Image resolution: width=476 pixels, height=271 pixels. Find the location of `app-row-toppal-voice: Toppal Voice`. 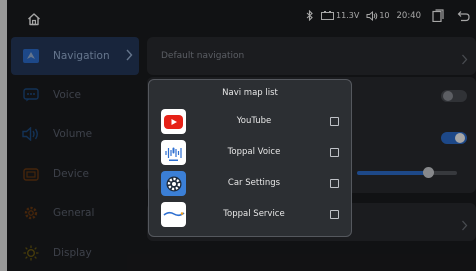

app-row-toppal-voice: Toppal Voice is located at coordinates (251, 153).